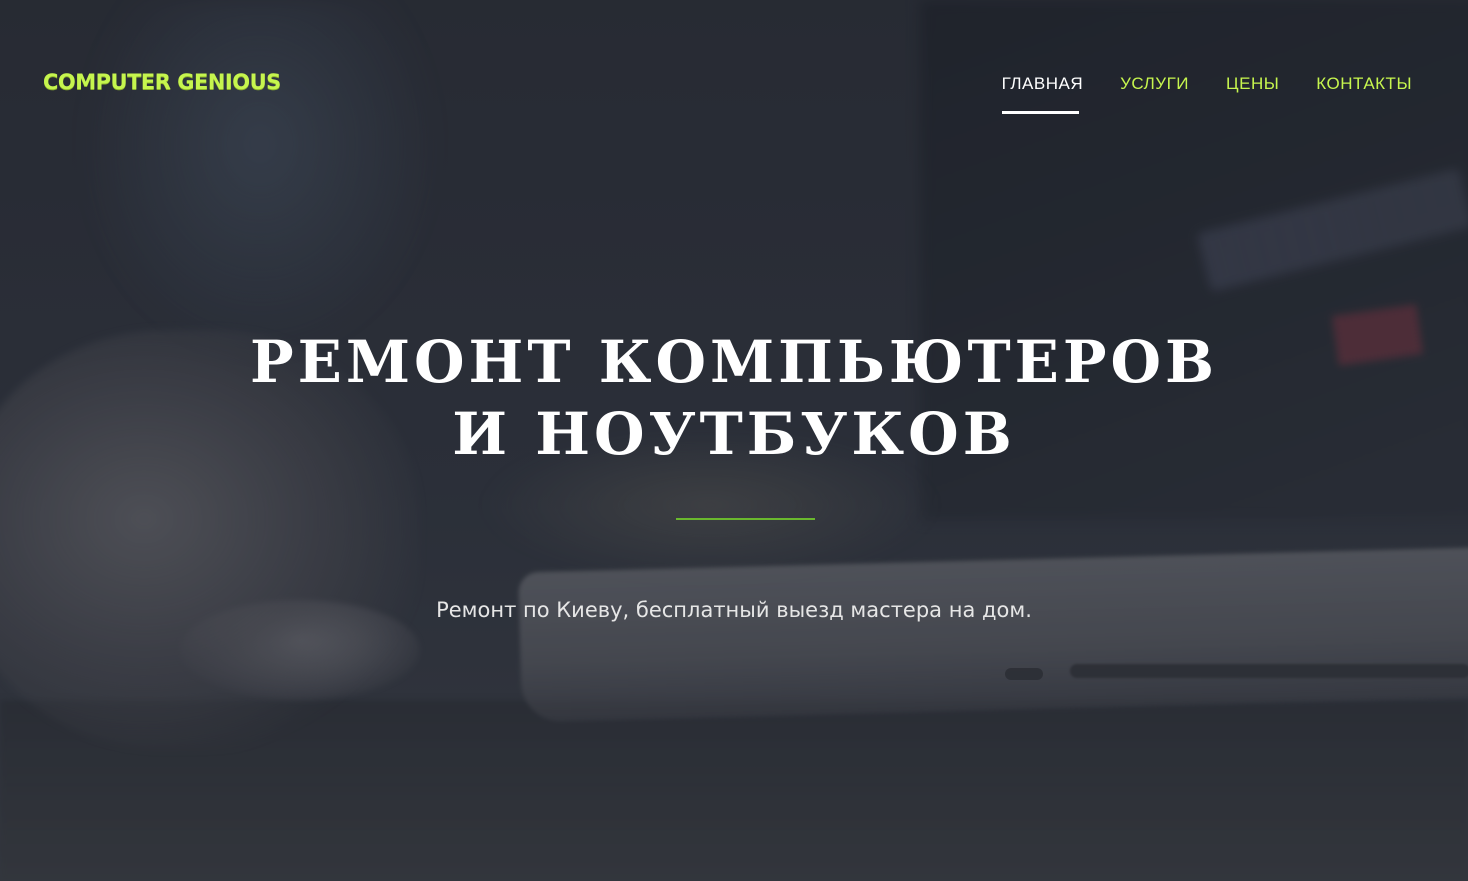 The image size is (1468, 881). I want to click on nav-item-label: ЦЕНЫ, so click(1253, 83).